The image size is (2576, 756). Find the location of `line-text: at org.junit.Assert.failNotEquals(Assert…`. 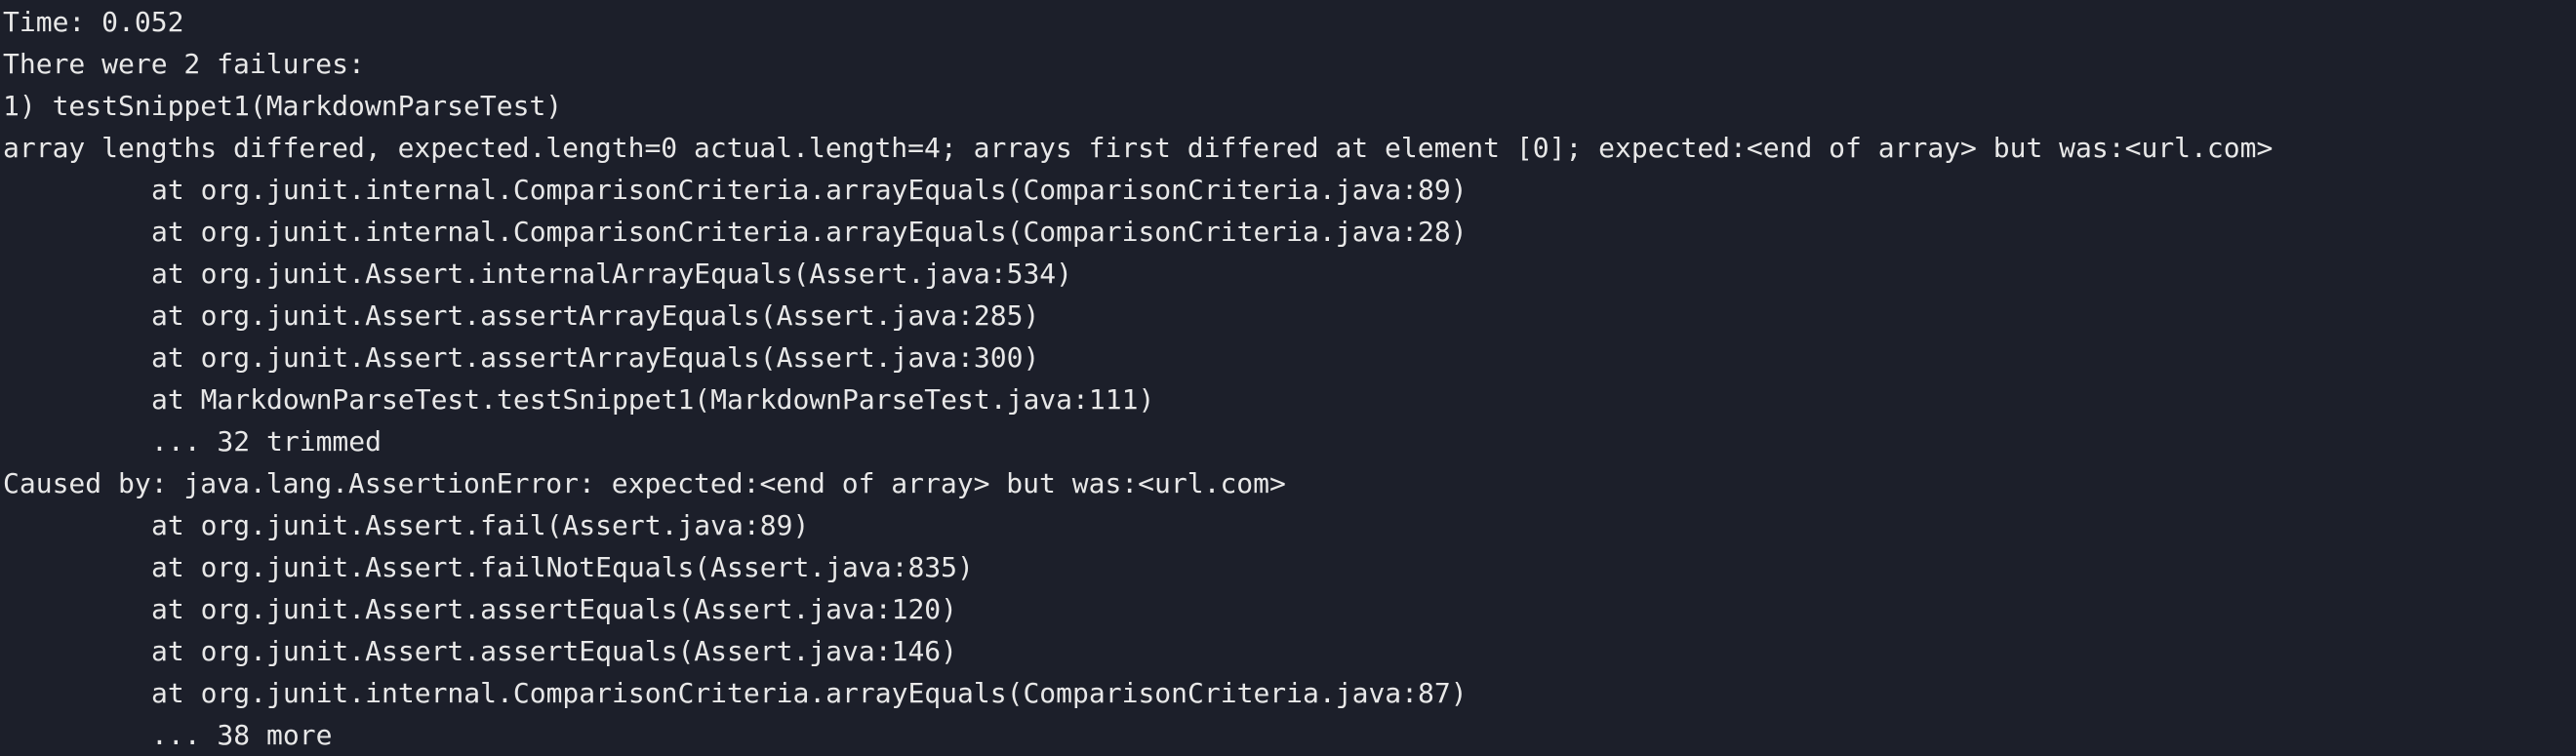

line-text: at org.junit.Assert.failNotEquals(Assert… is located at coordinates (562, 567).